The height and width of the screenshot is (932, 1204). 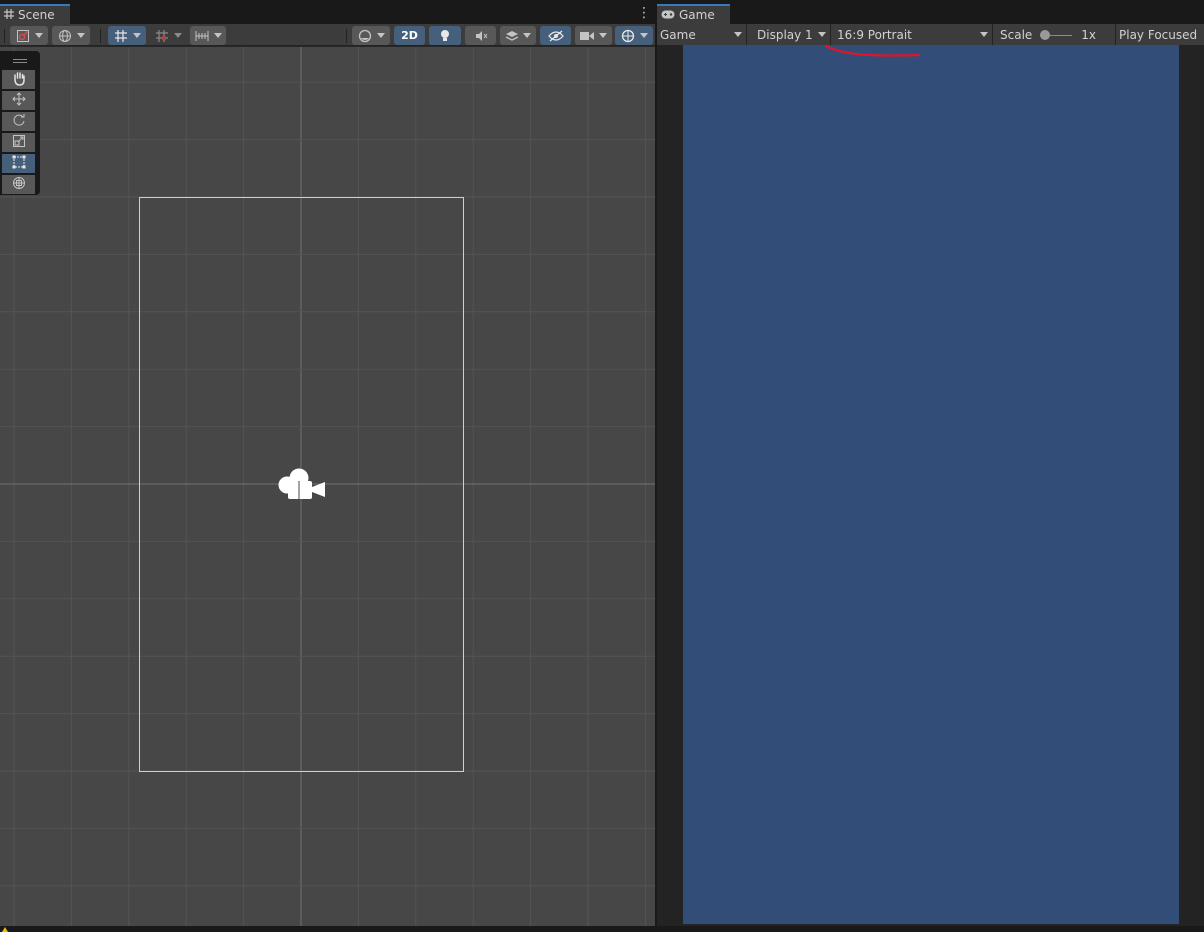 I want to click on increment-snapping-toggle, so click(x=168, y=35).